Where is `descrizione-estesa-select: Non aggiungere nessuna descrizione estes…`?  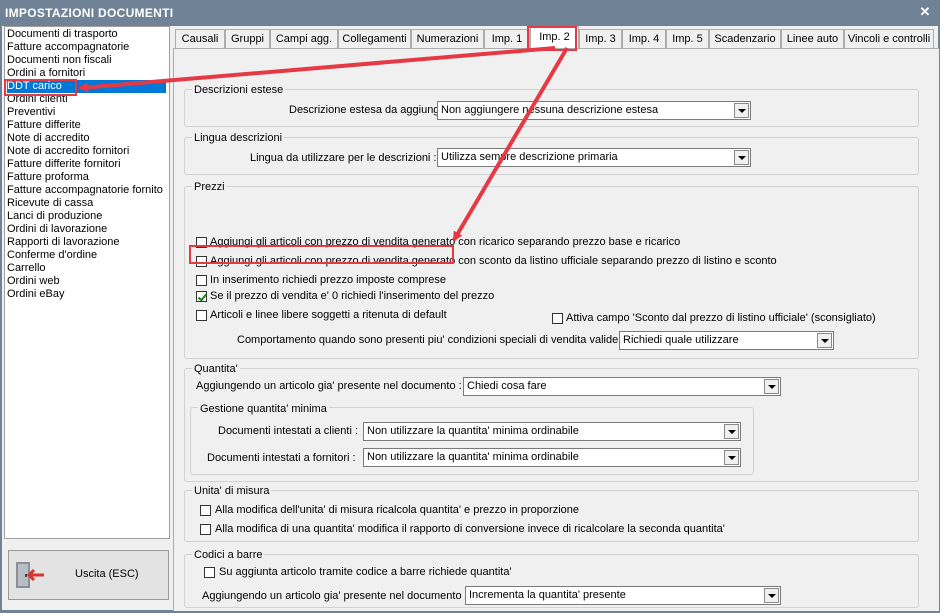
descrizione-estesa-select: Non aggiungere nessuna descrizione estes… is located at coordinates (594, 110).